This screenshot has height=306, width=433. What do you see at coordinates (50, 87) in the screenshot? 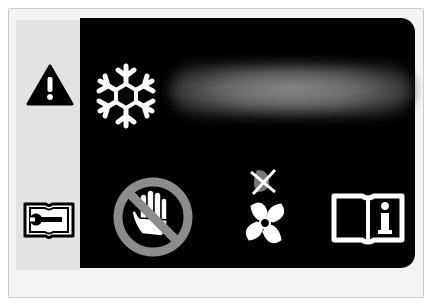
I see `warning-icon` at bounding box center [50, 87].